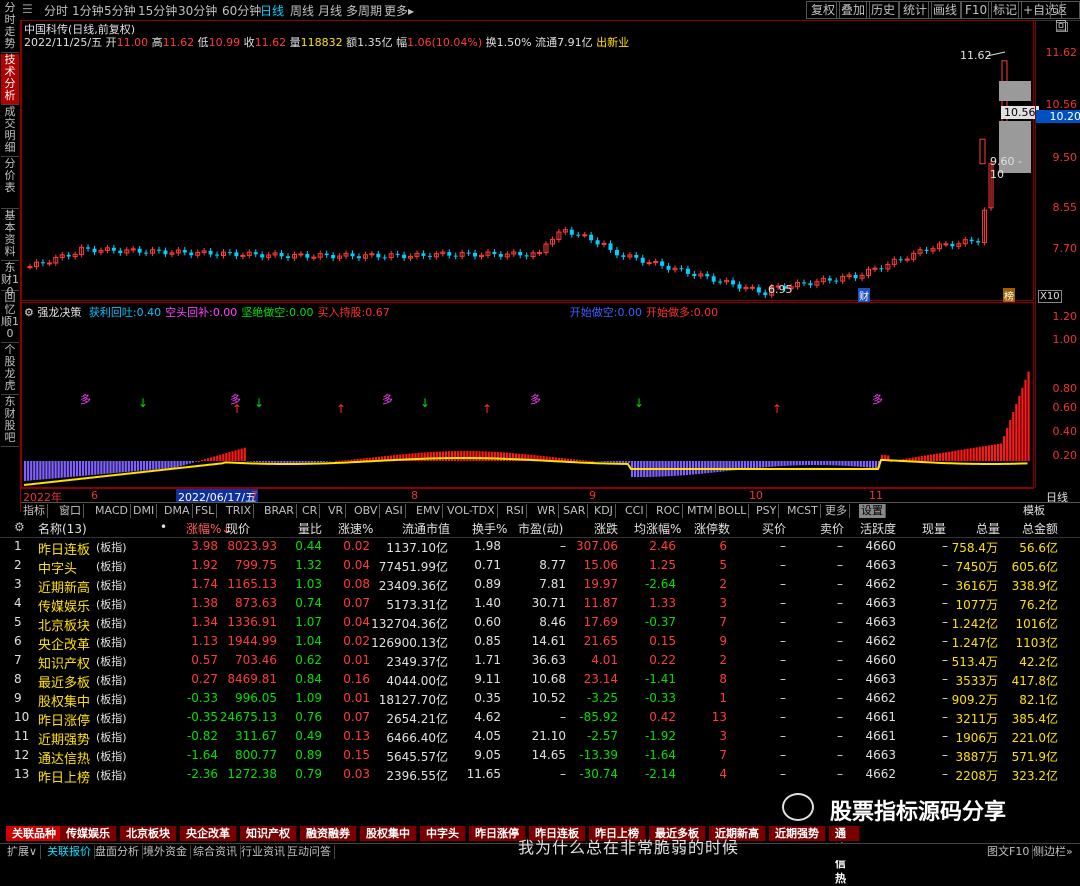  What do you see at coordinates (853, 10) in the screenshot?
I see `tool-button-1: 叠加` at bounding box center [853, 10].